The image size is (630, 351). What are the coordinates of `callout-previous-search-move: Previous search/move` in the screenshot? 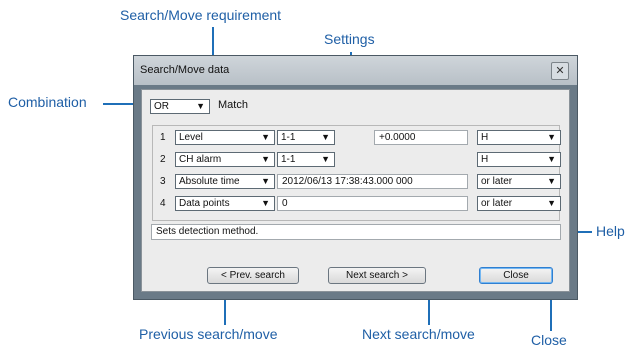 It's located at (208, 334).